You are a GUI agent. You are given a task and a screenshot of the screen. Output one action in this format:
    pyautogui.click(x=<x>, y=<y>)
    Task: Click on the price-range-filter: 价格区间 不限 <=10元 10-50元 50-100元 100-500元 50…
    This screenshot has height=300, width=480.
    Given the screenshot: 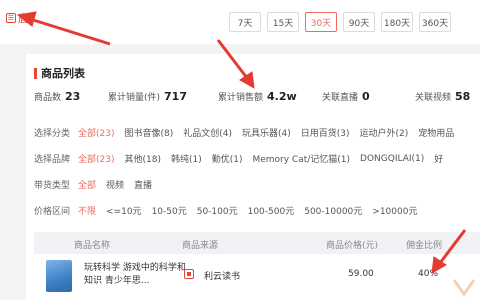 What is the action you would take?
    pyautogui.click(x=230, y=210)
    